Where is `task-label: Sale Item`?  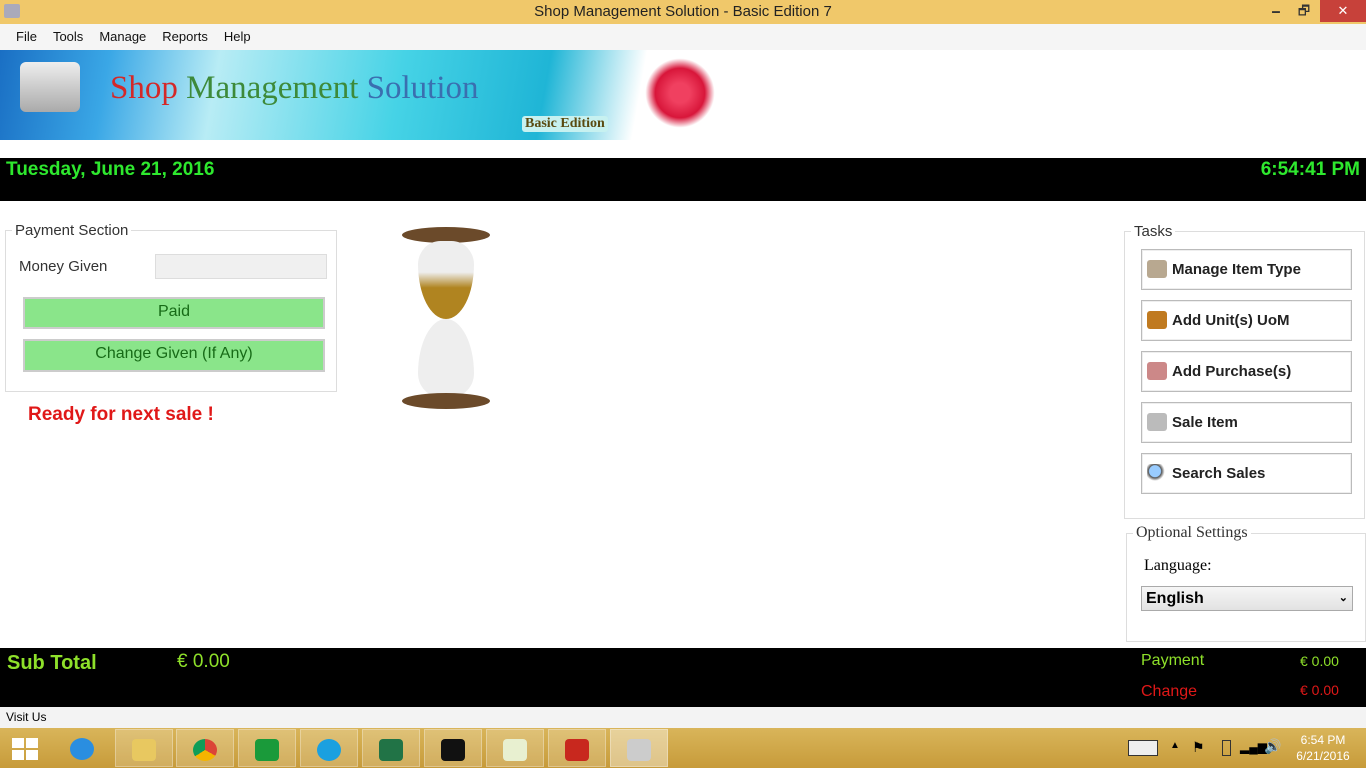
task-label: Sale Item is located at coordinates (1205, 422).